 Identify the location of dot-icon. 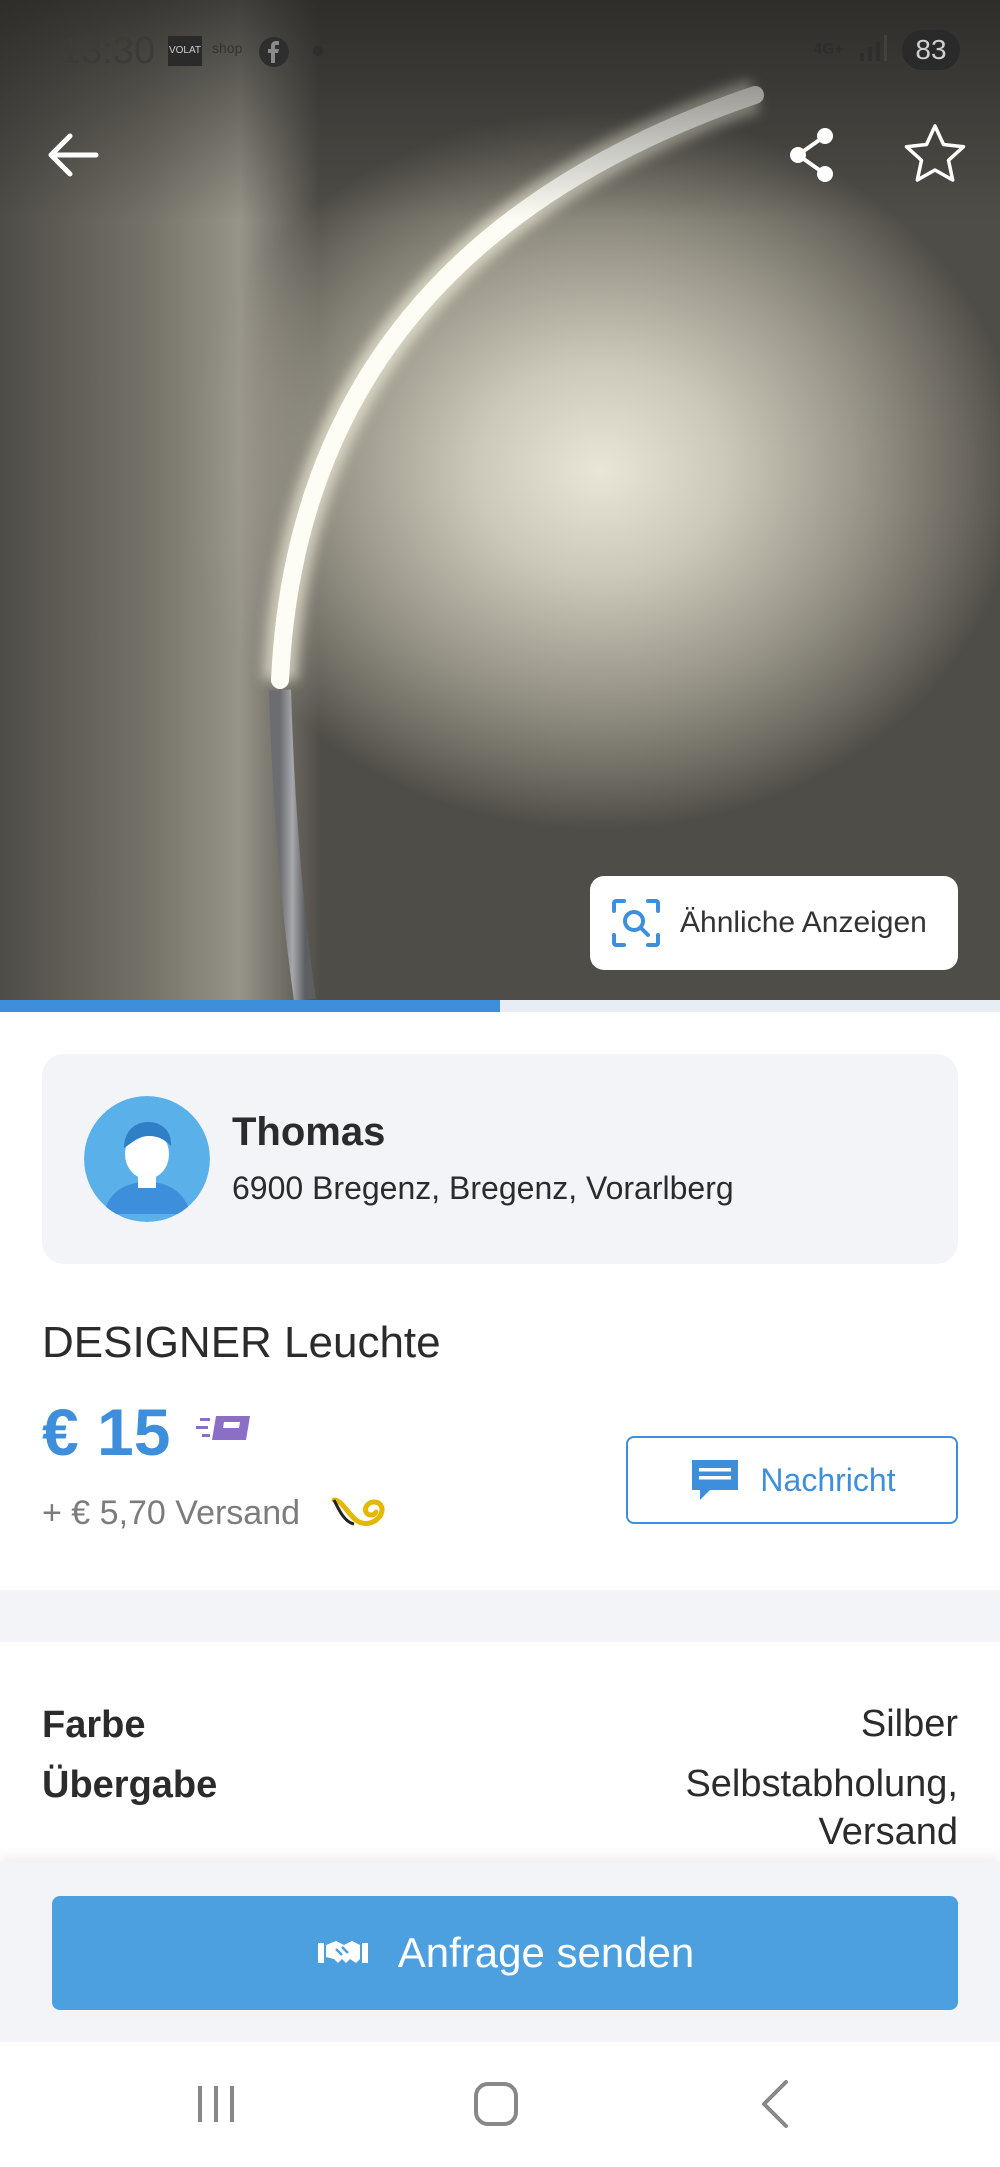
(318, 59).